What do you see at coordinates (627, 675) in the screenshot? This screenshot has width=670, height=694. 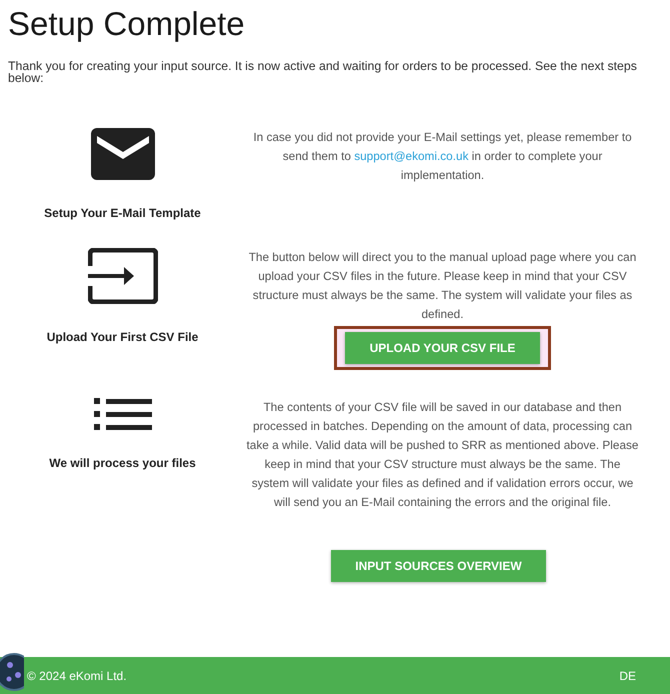 I see `language-link: DE` at bounding box center [627, 675].